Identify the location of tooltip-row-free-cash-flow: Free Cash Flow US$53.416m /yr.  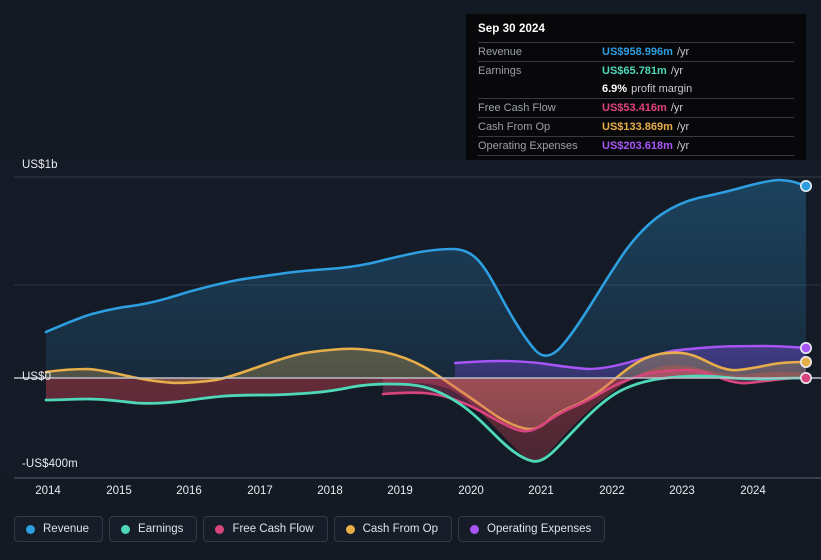
(636, 107).